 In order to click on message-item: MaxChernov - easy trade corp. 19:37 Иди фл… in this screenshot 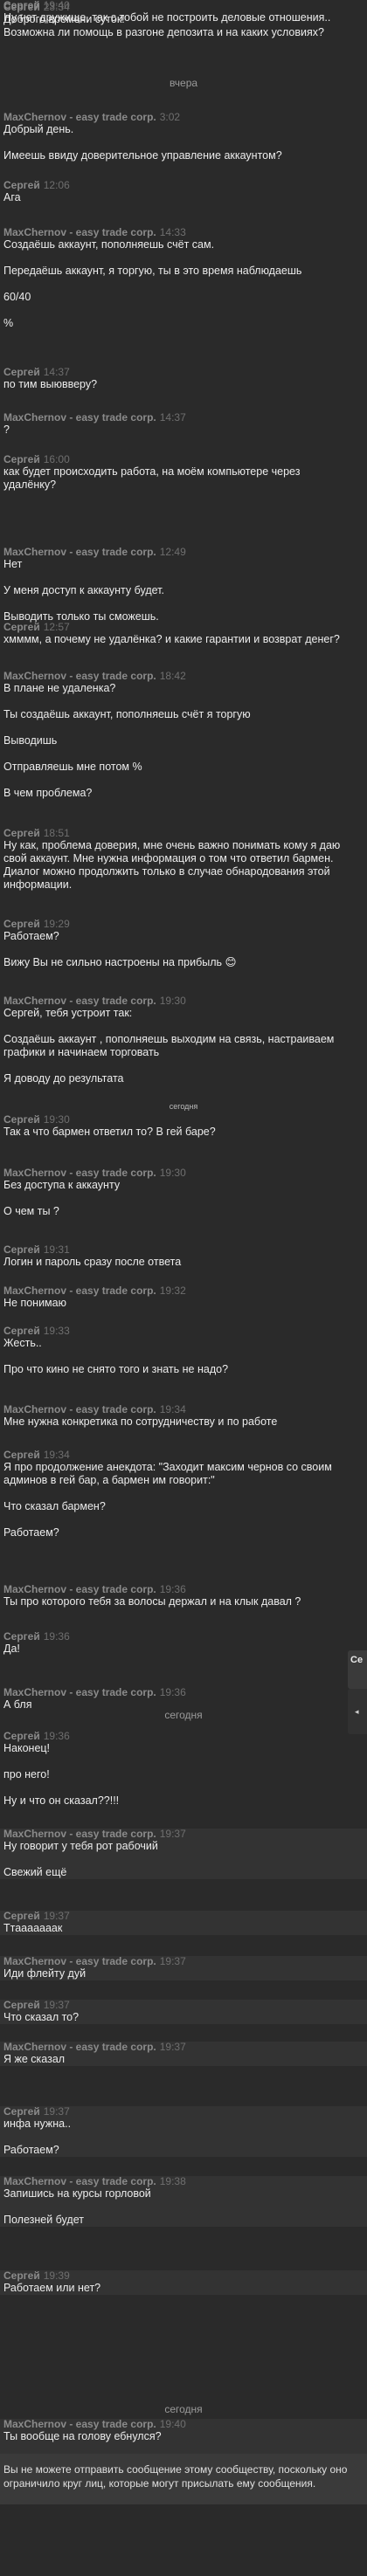, I will do `click(183, 1968)`.